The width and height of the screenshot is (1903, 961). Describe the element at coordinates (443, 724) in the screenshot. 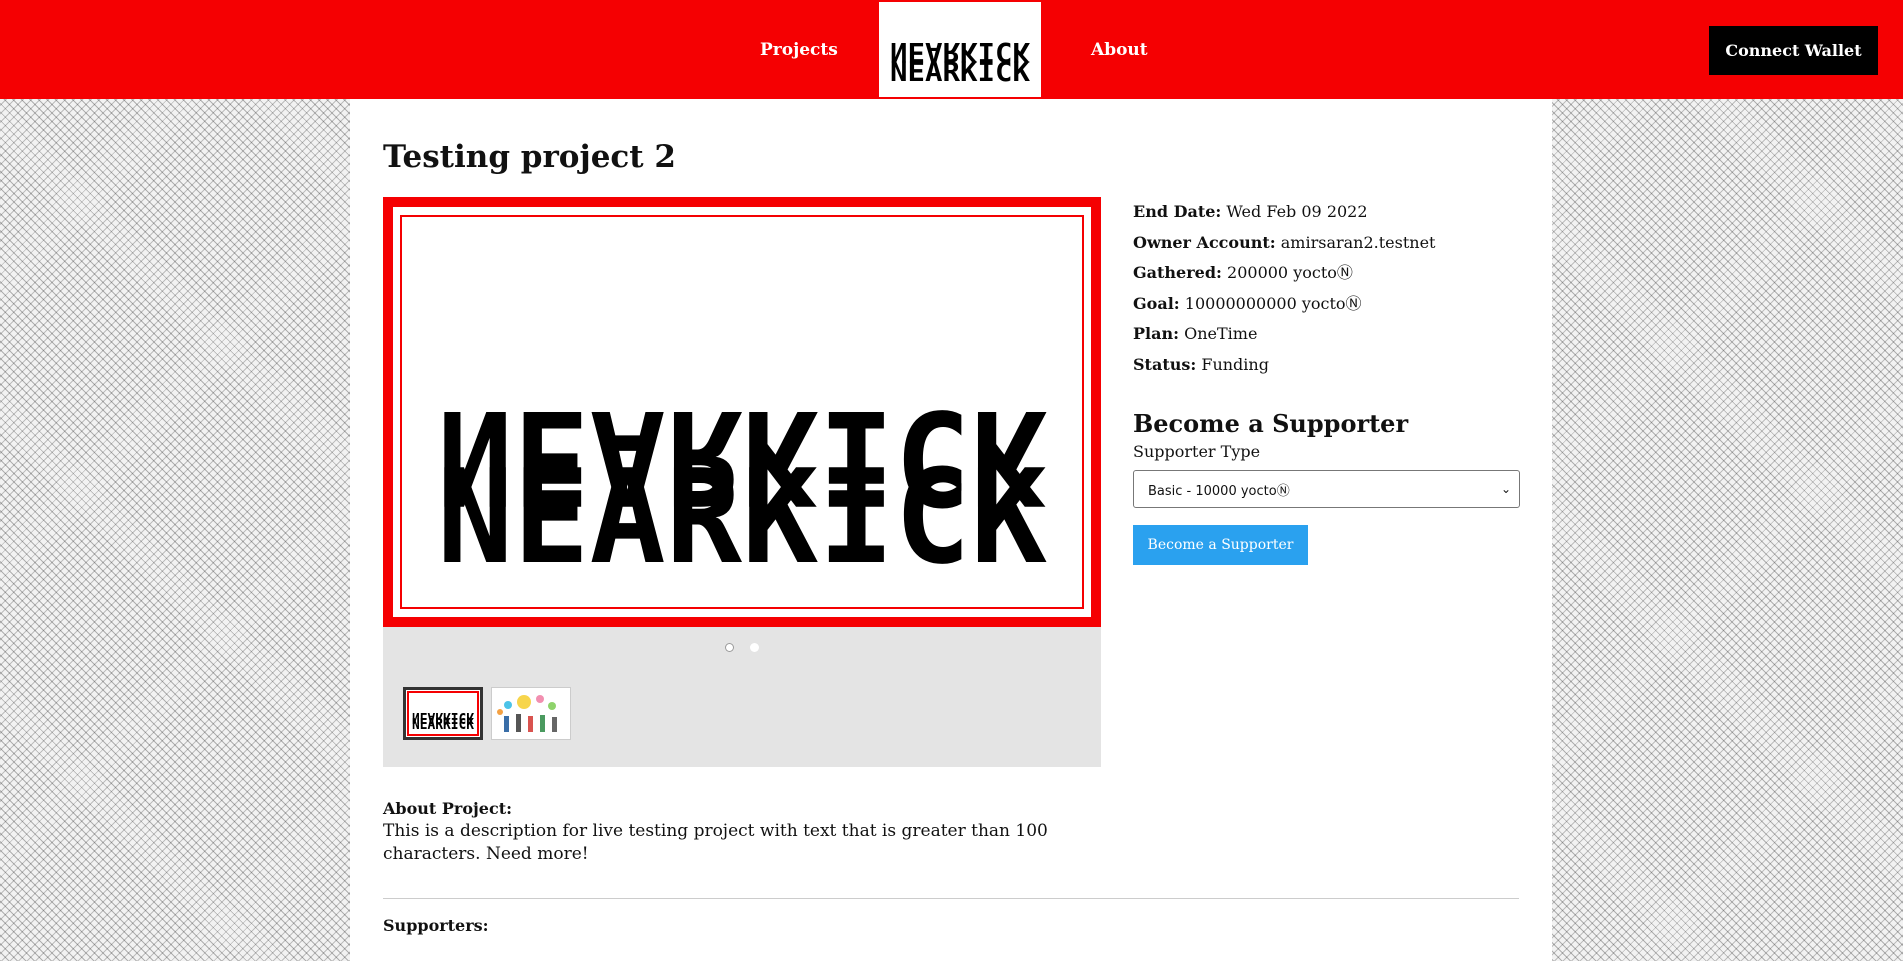

I see `thumb-text-bottom: NEARKICK` at that location.